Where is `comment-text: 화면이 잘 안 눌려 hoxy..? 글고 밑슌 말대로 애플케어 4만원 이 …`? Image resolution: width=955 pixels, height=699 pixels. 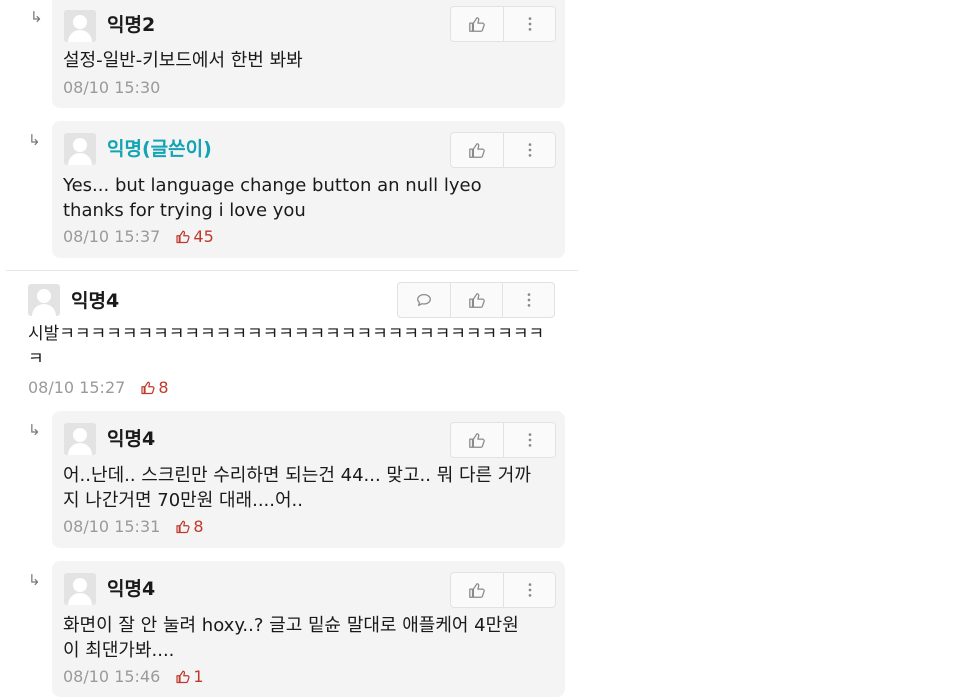
comment-text: 화면이 잘 안 눌려 hoxy..? 글고 밑슌 말대로 애플케어 4만원 이 … is located at coordinates (291, 638).